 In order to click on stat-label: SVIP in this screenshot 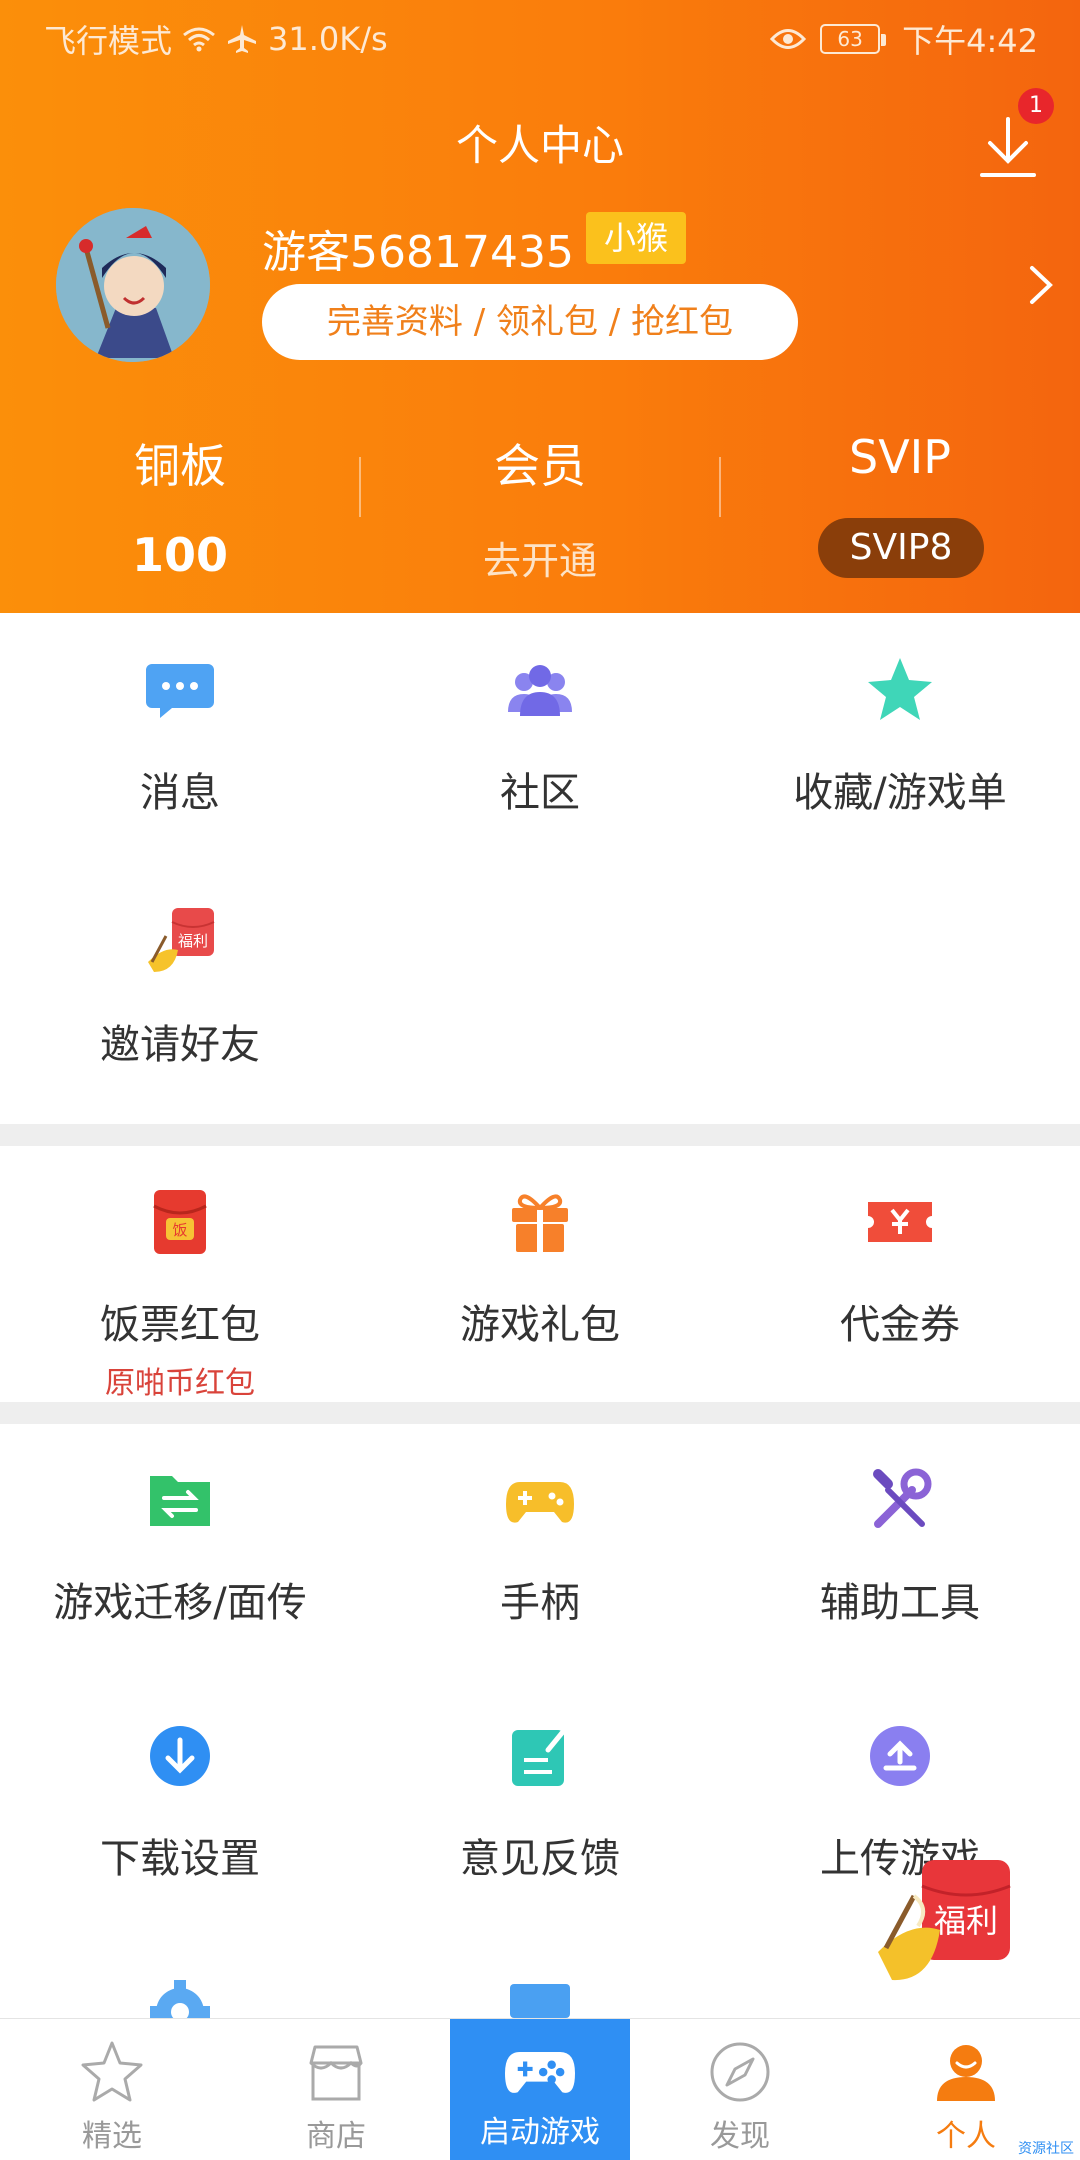, I will do `click(900, 457)`.